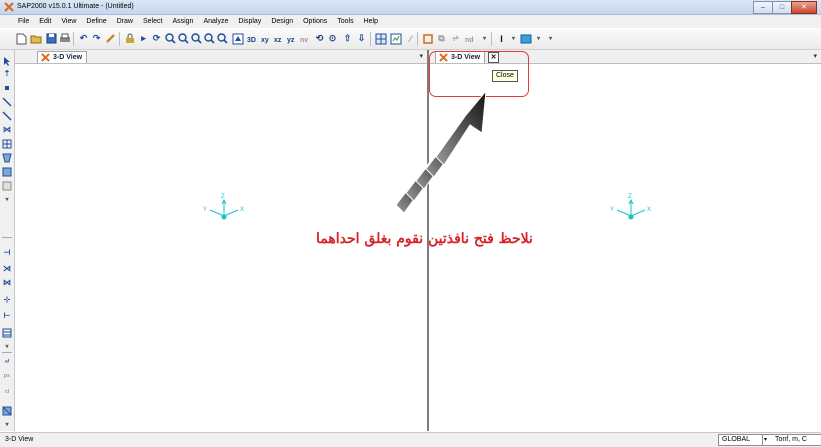 Image resolution: width=821 pixels, height=447 pixels. Describe the element at coordinates (7, 172) in the screenshot. I see `rect-area-icon` at that location.